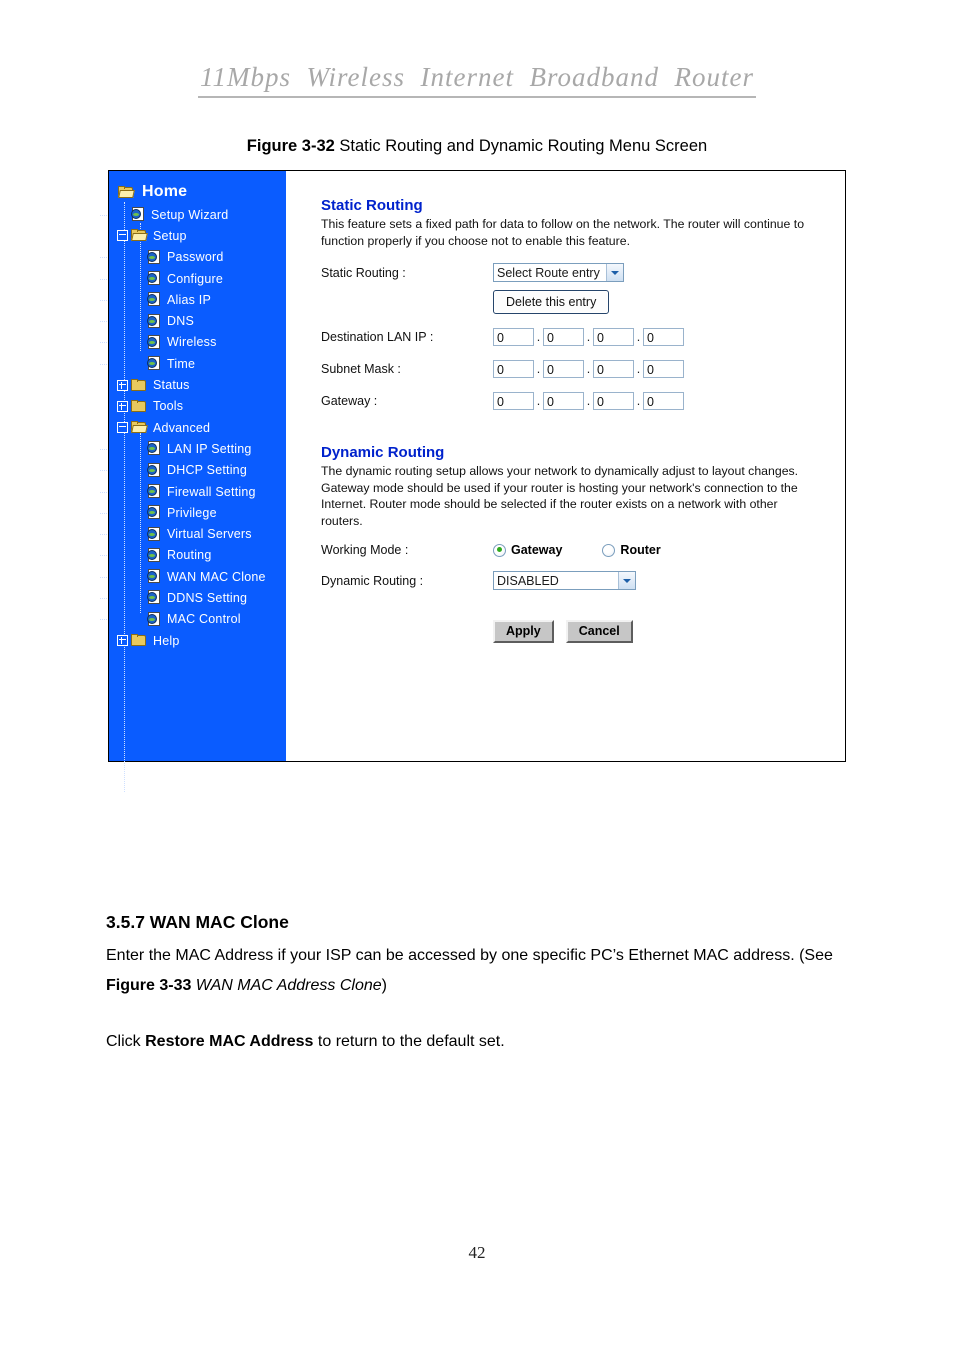  What do you see at coordinates (609, 550) in the screenshot?
I see `radio-unselected-icon` at bounding box center [609, 550].